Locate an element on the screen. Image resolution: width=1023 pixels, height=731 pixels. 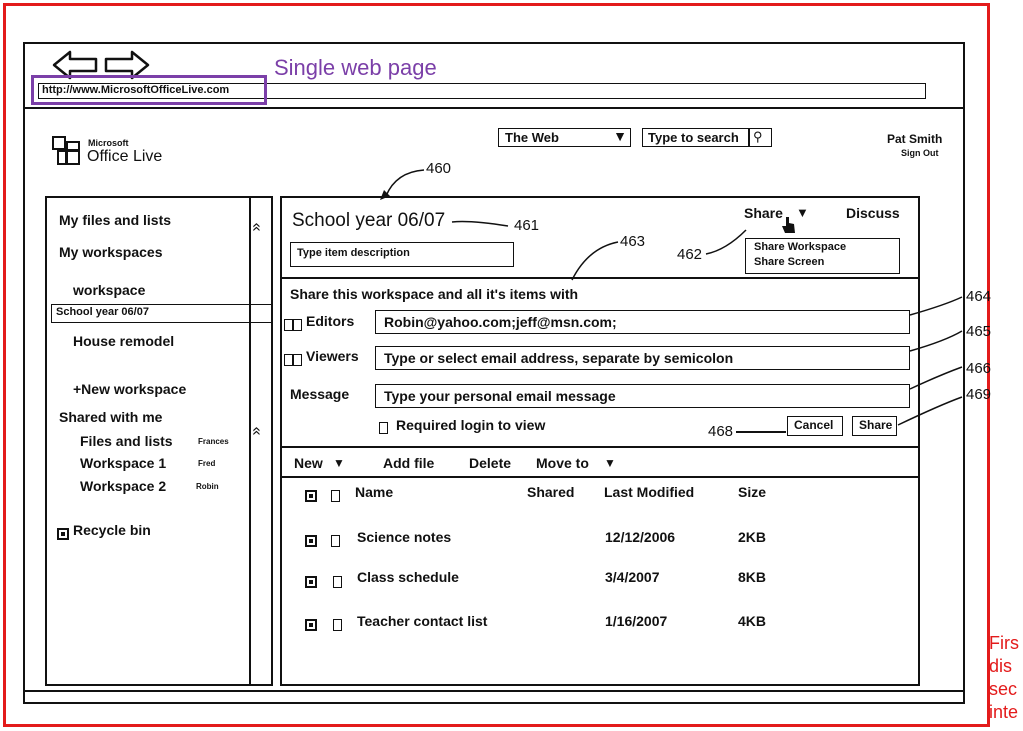
file-name: Science notes is located at coordinates (404, 537).